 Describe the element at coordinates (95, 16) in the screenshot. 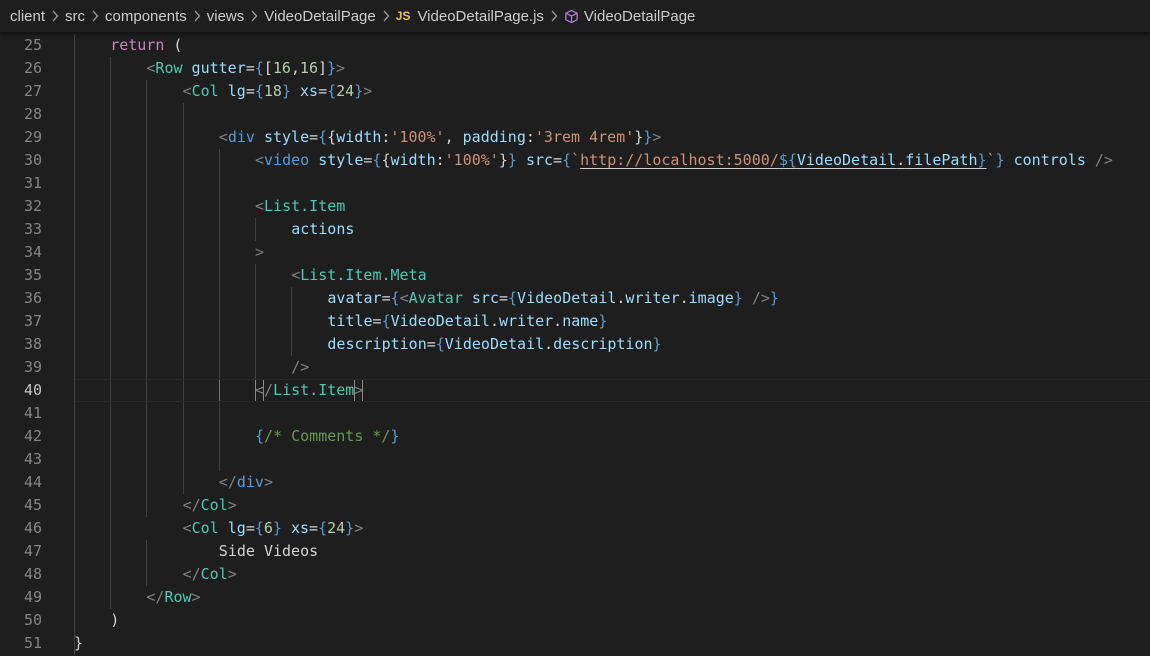

I see `chevron-right-icon` at that location.